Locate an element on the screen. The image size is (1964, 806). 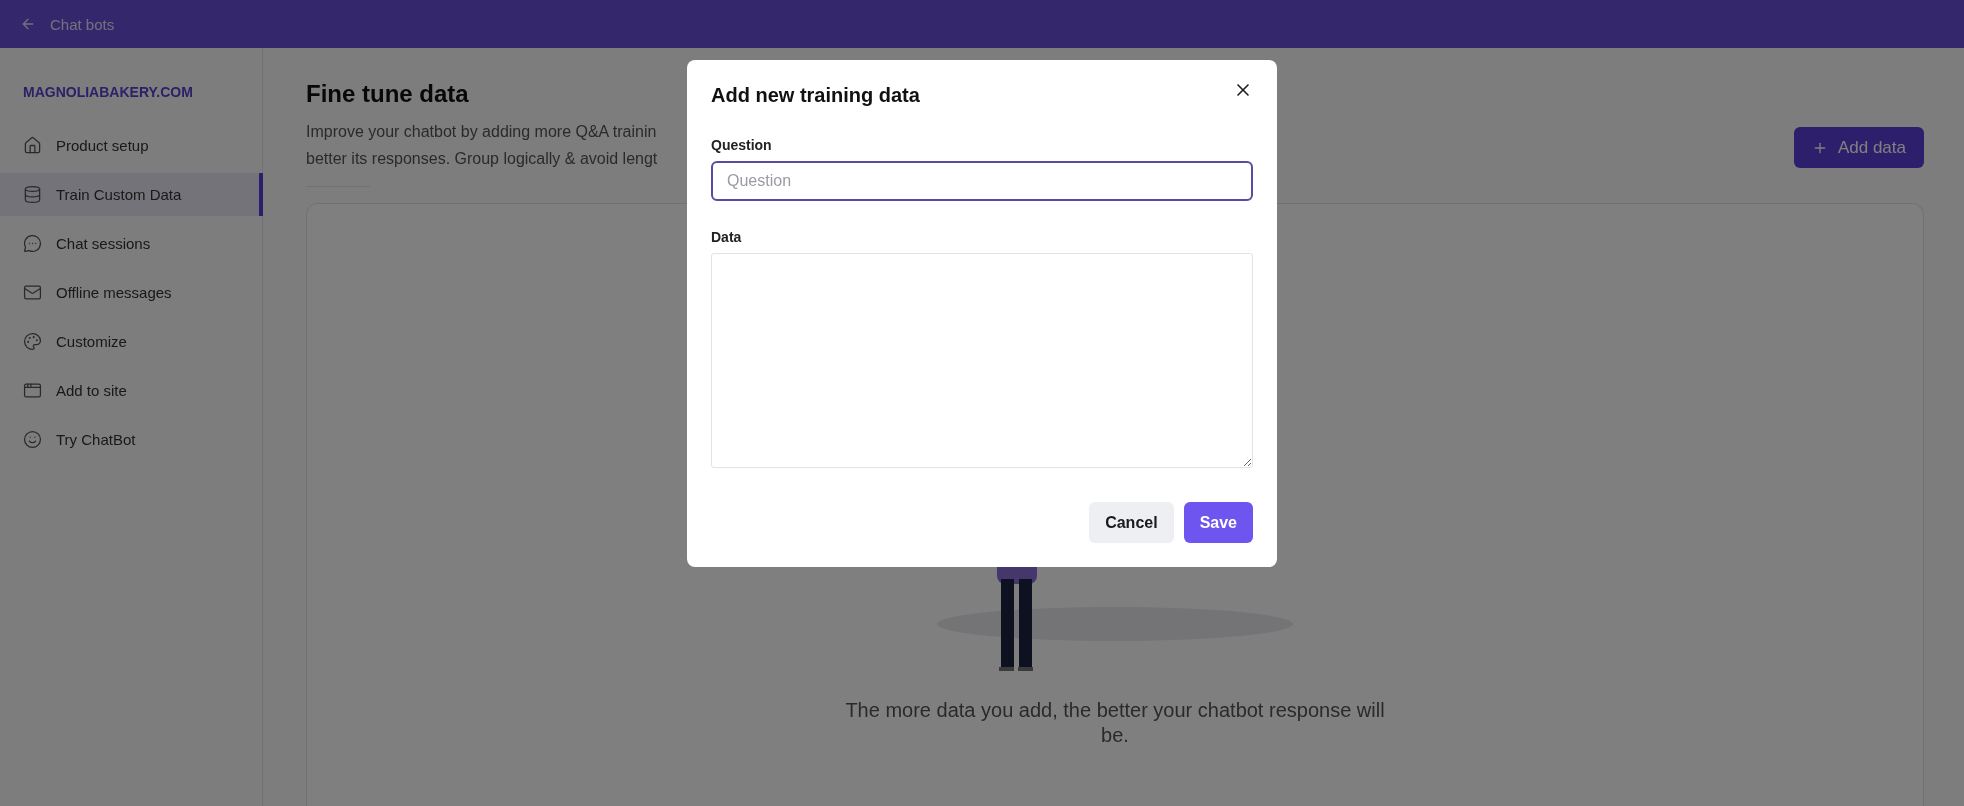
page-description: Improve your chatbot by adding more Q&A trainin is located at coordinates (482, 132).